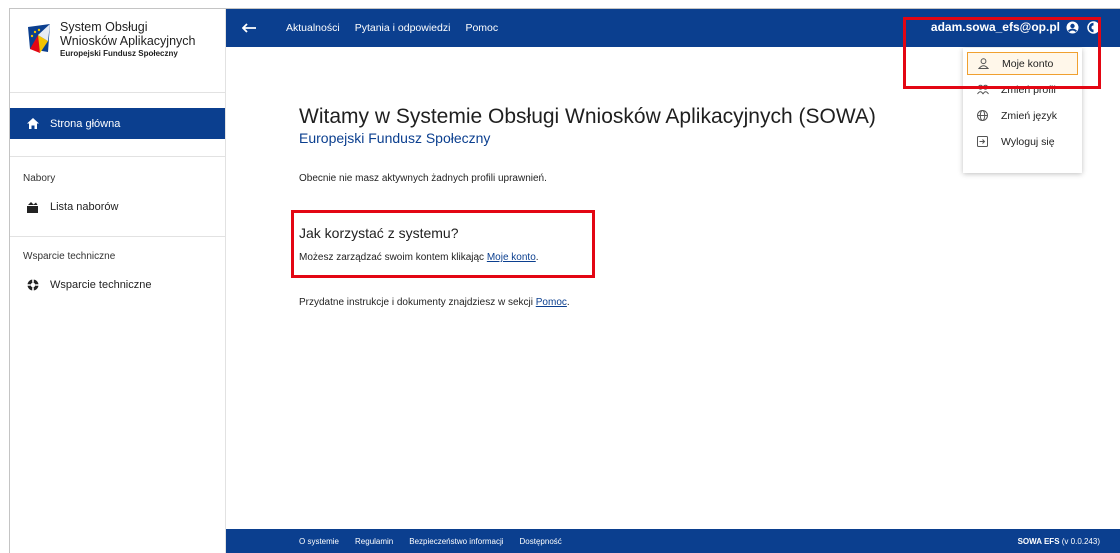  What do you see at coordinates (984, 141) in the screenshot?
I see `logout-icon` at bounding box center [984, 141].